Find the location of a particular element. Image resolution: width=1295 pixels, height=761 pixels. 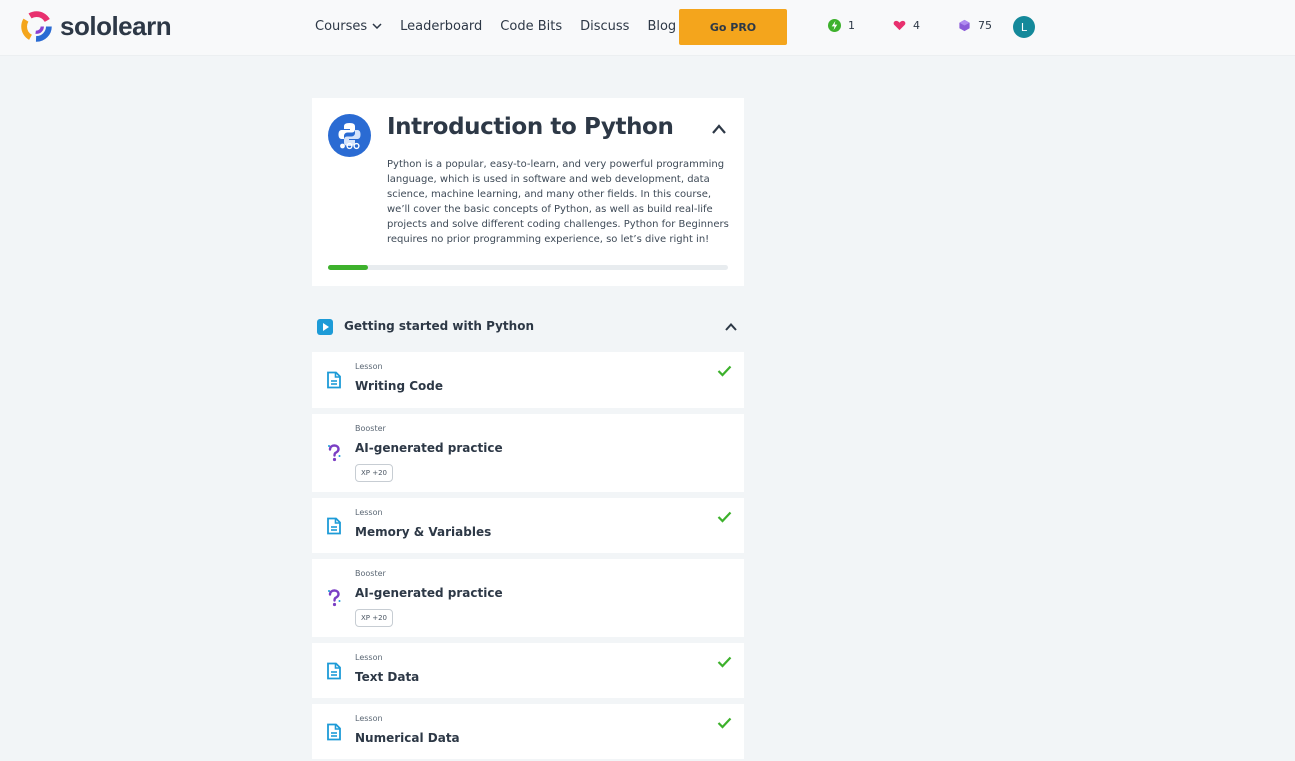

streak-value: 1 is located at coordinates (851, 25).